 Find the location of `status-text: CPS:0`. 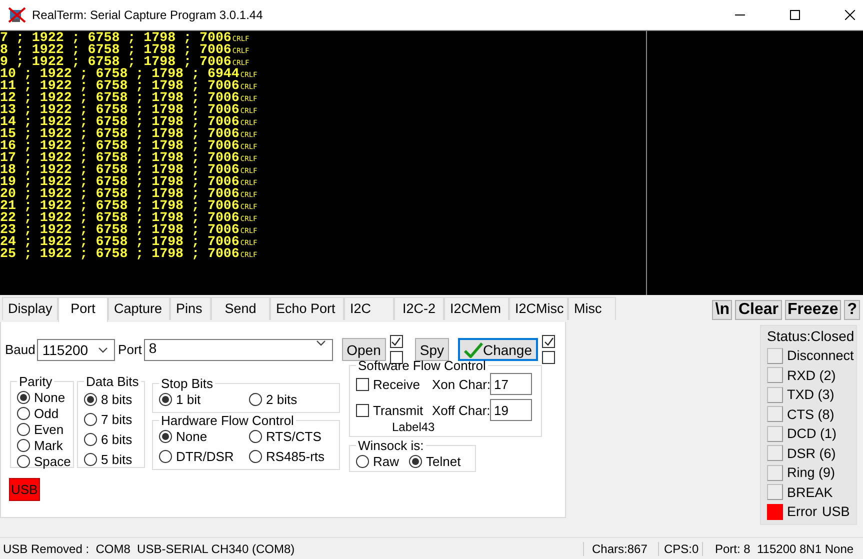

status-text: CPS:0 is located at coordinates (680, 549).